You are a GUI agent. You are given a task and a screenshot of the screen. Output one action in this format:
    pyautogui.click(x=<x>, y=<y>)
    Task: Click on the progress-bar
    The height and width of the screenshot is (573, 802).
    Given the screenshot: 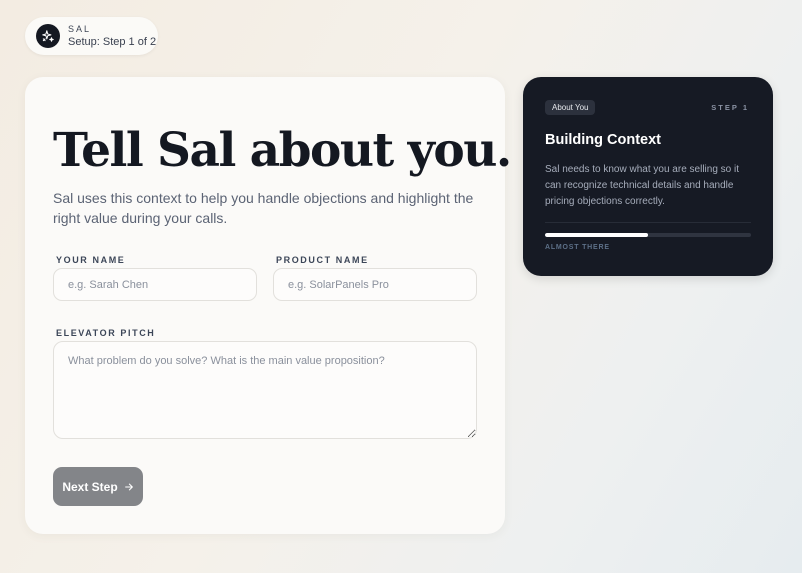 What is the action you would take?
    pyautogui.click(x=648, y=235)
    